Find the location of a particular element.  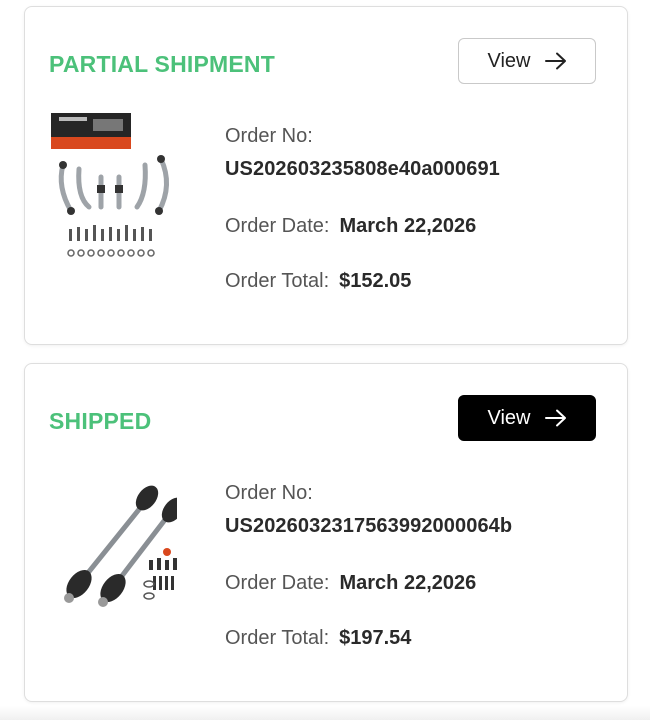

order-total-row: Order Total: $197.54 is located at coordinates (368, 638).